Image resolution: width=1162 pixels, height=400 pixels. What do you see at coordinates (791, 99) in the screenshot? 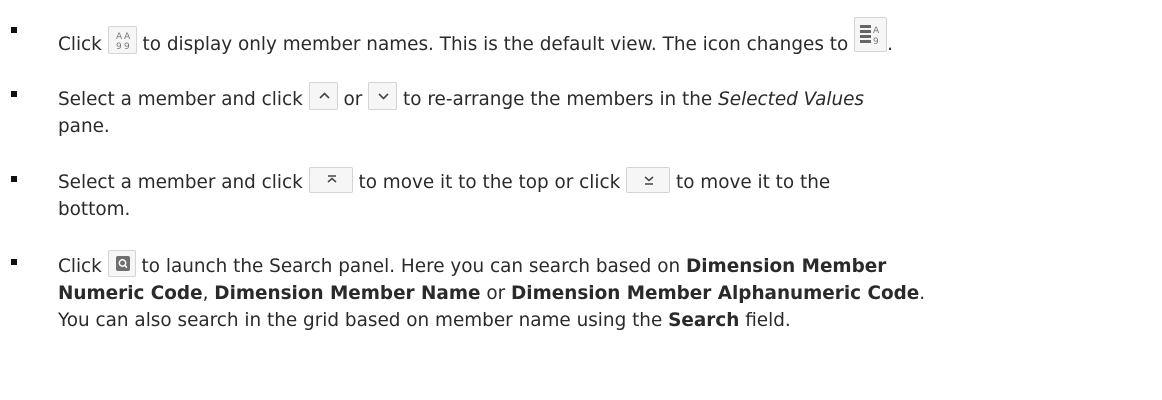
I see `item-text-italic: Selected Values` at bounding box center [791, 99].